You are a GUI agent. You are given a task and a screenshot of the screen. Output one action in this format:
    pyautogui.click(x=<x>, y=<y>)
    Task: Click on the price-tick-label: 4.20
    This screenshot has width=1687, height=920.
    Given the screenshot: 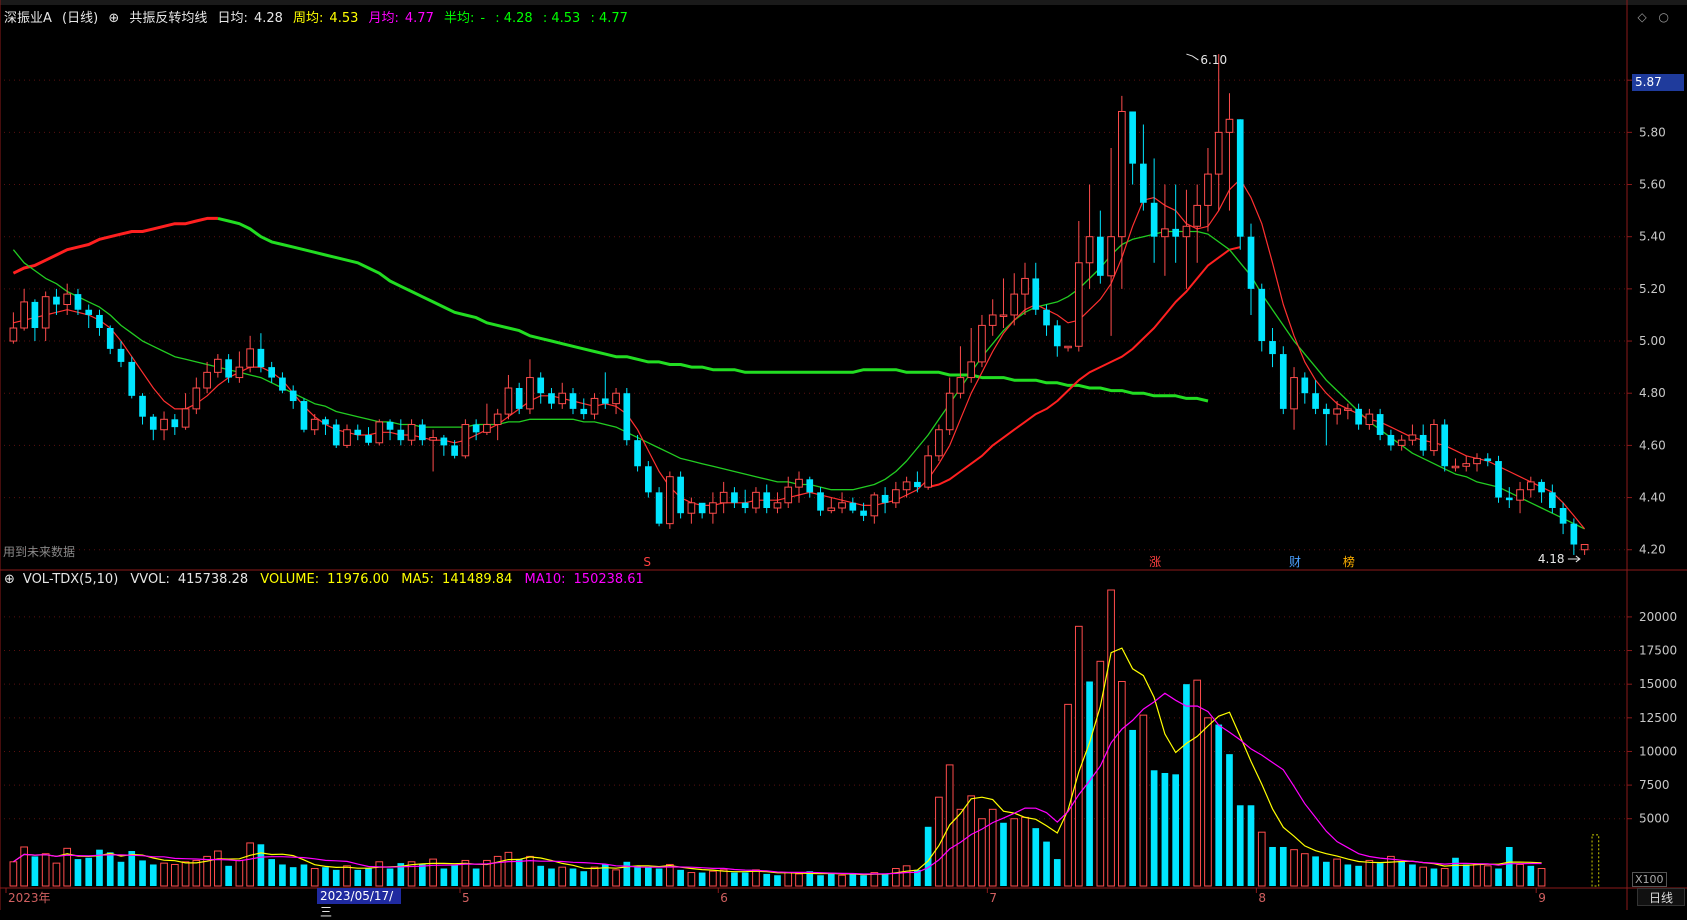 What is the action you would take?
    pyautogui.click(x=1652, y=550)
    